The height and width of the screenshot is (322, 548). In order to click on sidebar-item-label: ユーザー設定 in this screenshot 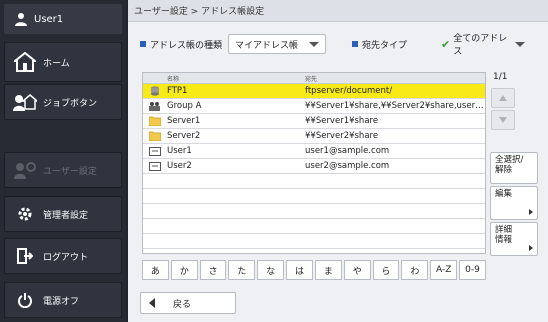, I will do `click(70, 171)`.